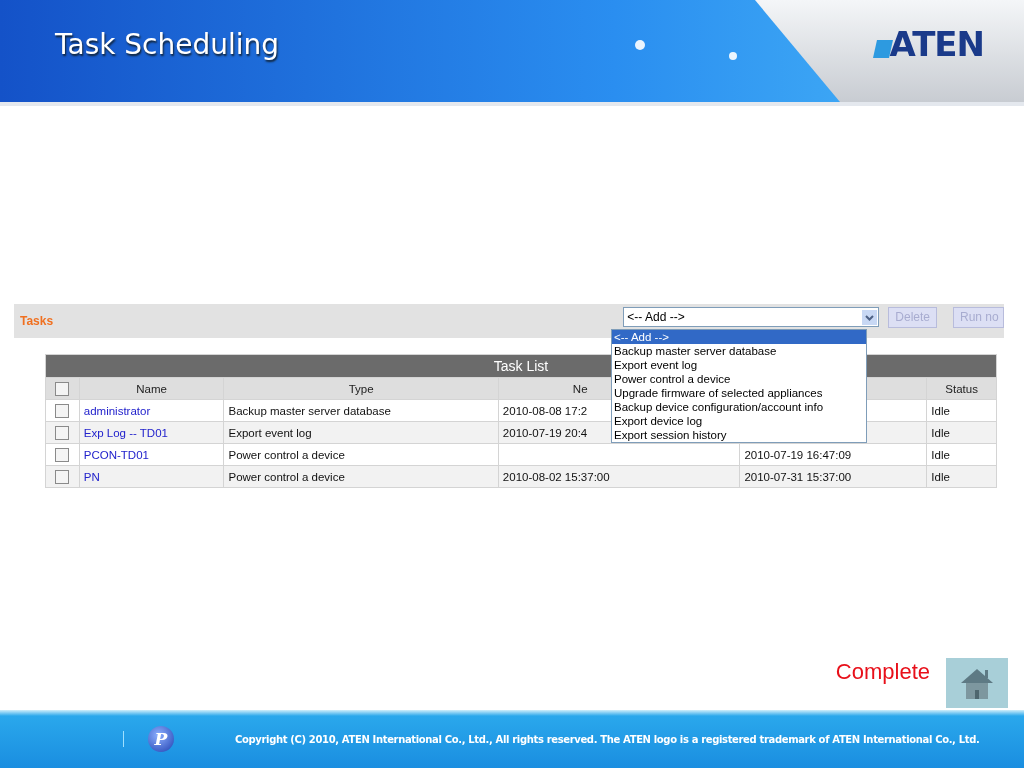  I want to click on task-name-link: PN, so click(91, 476).